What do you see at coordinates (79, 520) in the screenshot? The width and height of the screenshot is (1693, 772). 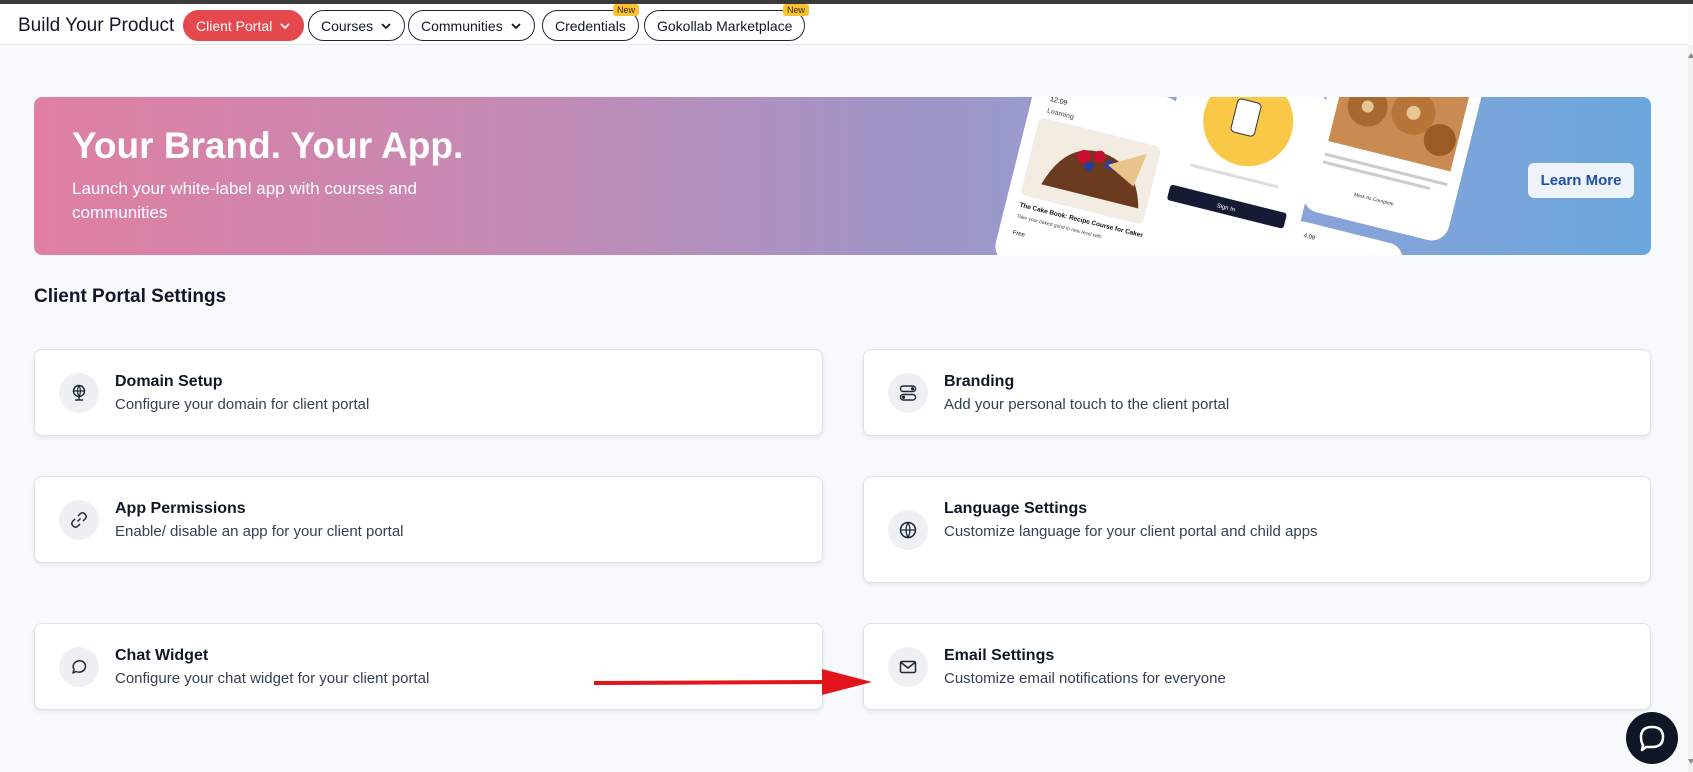 I see `link-icon` at bounding box center [79, 520].